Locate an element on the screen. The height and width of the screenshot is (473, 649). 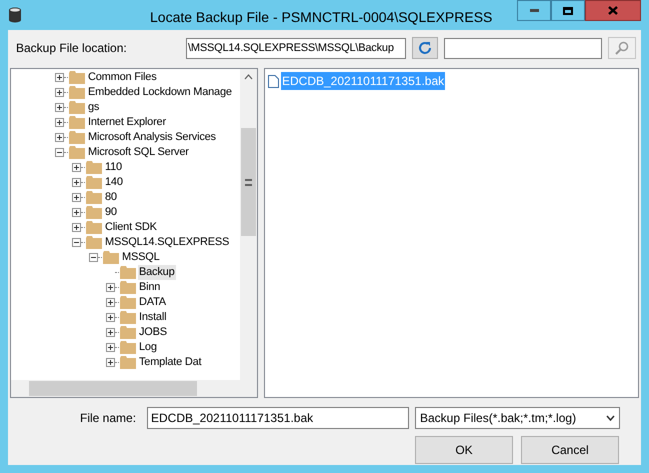
tree-item: Install is located at coordinates (153, 317).